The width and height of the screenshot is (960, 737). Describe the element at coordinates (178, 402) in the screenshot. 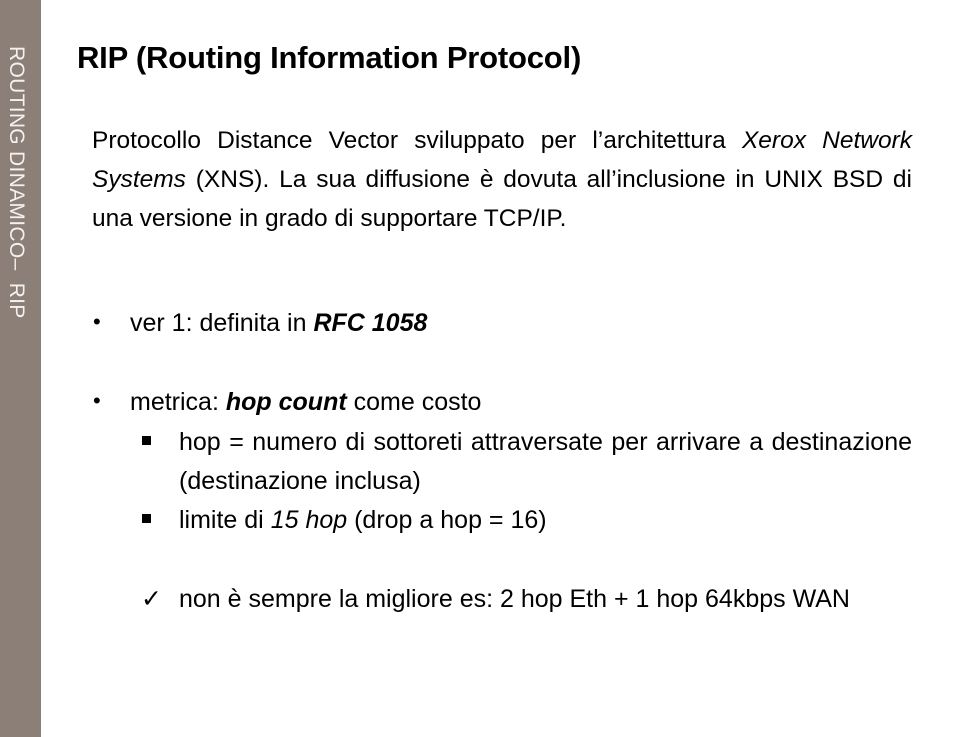

I see `bullet-text: metrica:` at that location.